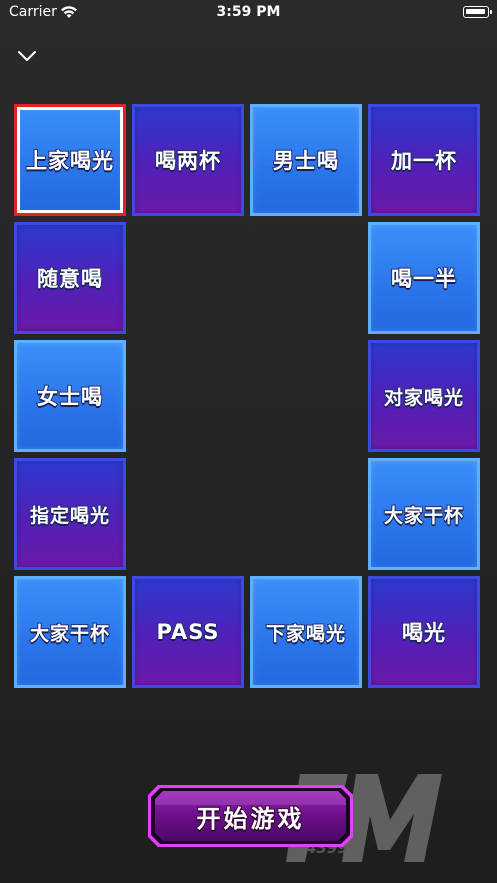 Image resolution: width=497 pixels, height=883 pixels. I want to click on board-cell: 喝两杯, so click(188, 160).